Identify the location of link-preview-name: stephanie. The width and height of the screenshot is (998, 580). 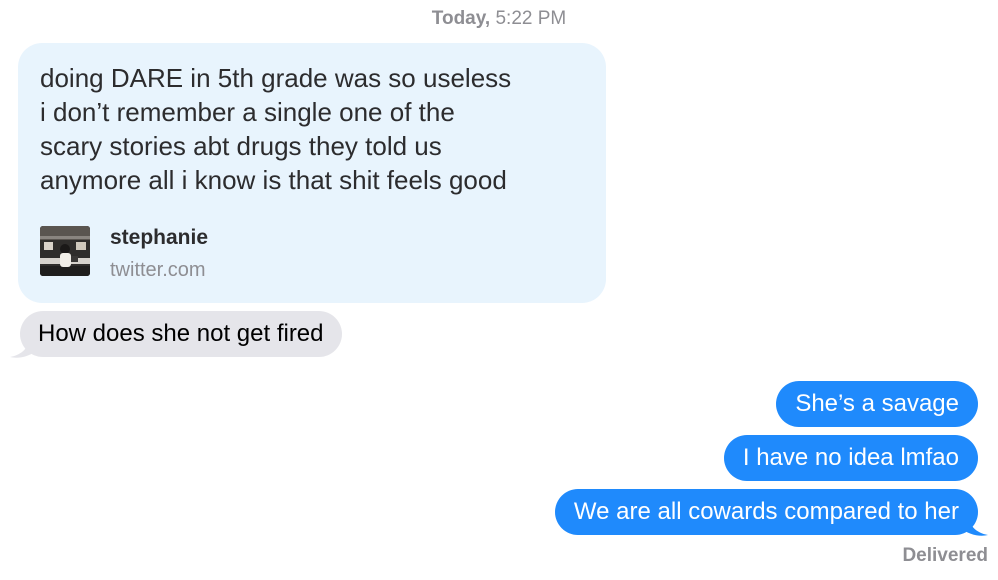
(159, 237).